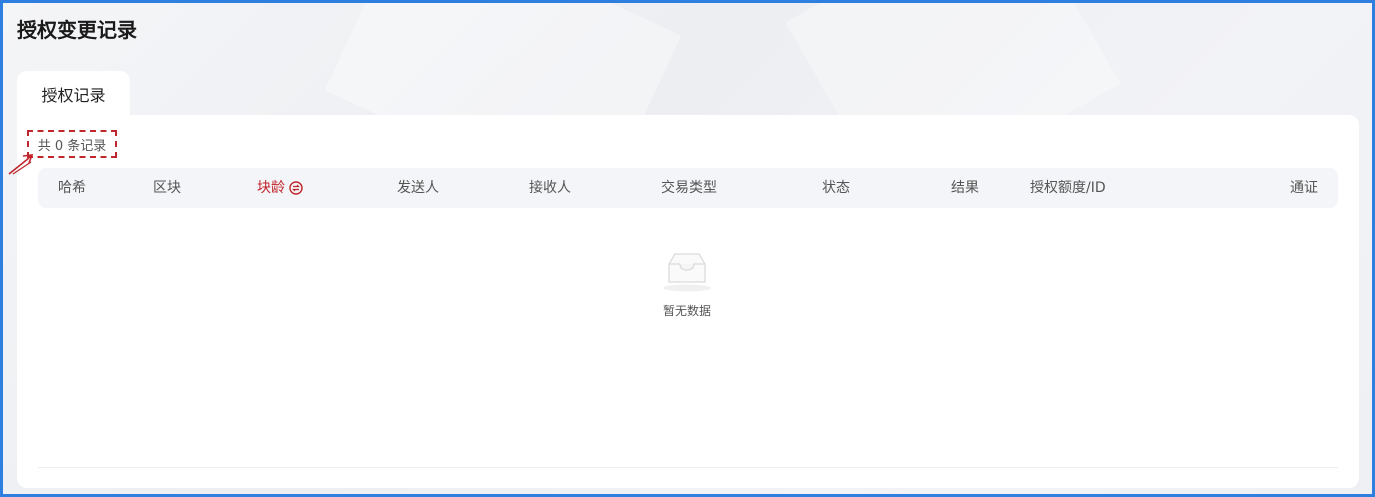 The width and height of the screenshot is (1375, 497). What do you see at coordinates (550, 188) in the screenshot?
I see `column-receiver: 接收人` at bounding box center [550, 188].